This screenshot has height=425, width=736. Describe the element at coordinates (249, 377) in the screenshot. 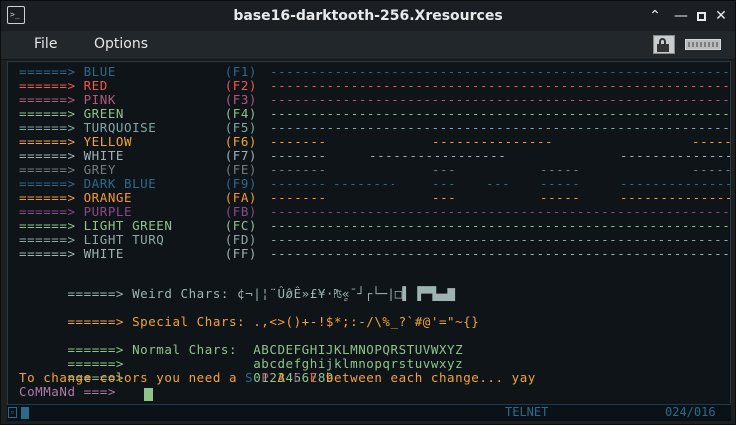

I see `space-s: S` at that location.